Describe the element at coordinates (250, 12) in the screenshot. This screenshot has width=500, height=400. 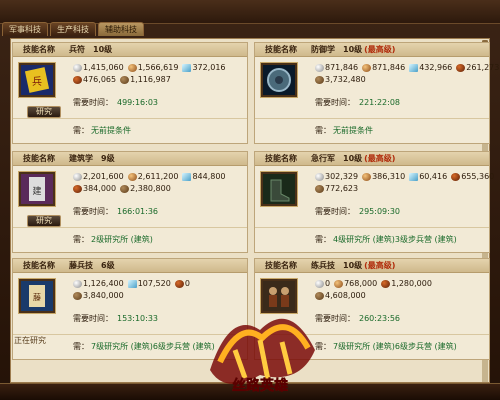
I see `top-frame` at that location.